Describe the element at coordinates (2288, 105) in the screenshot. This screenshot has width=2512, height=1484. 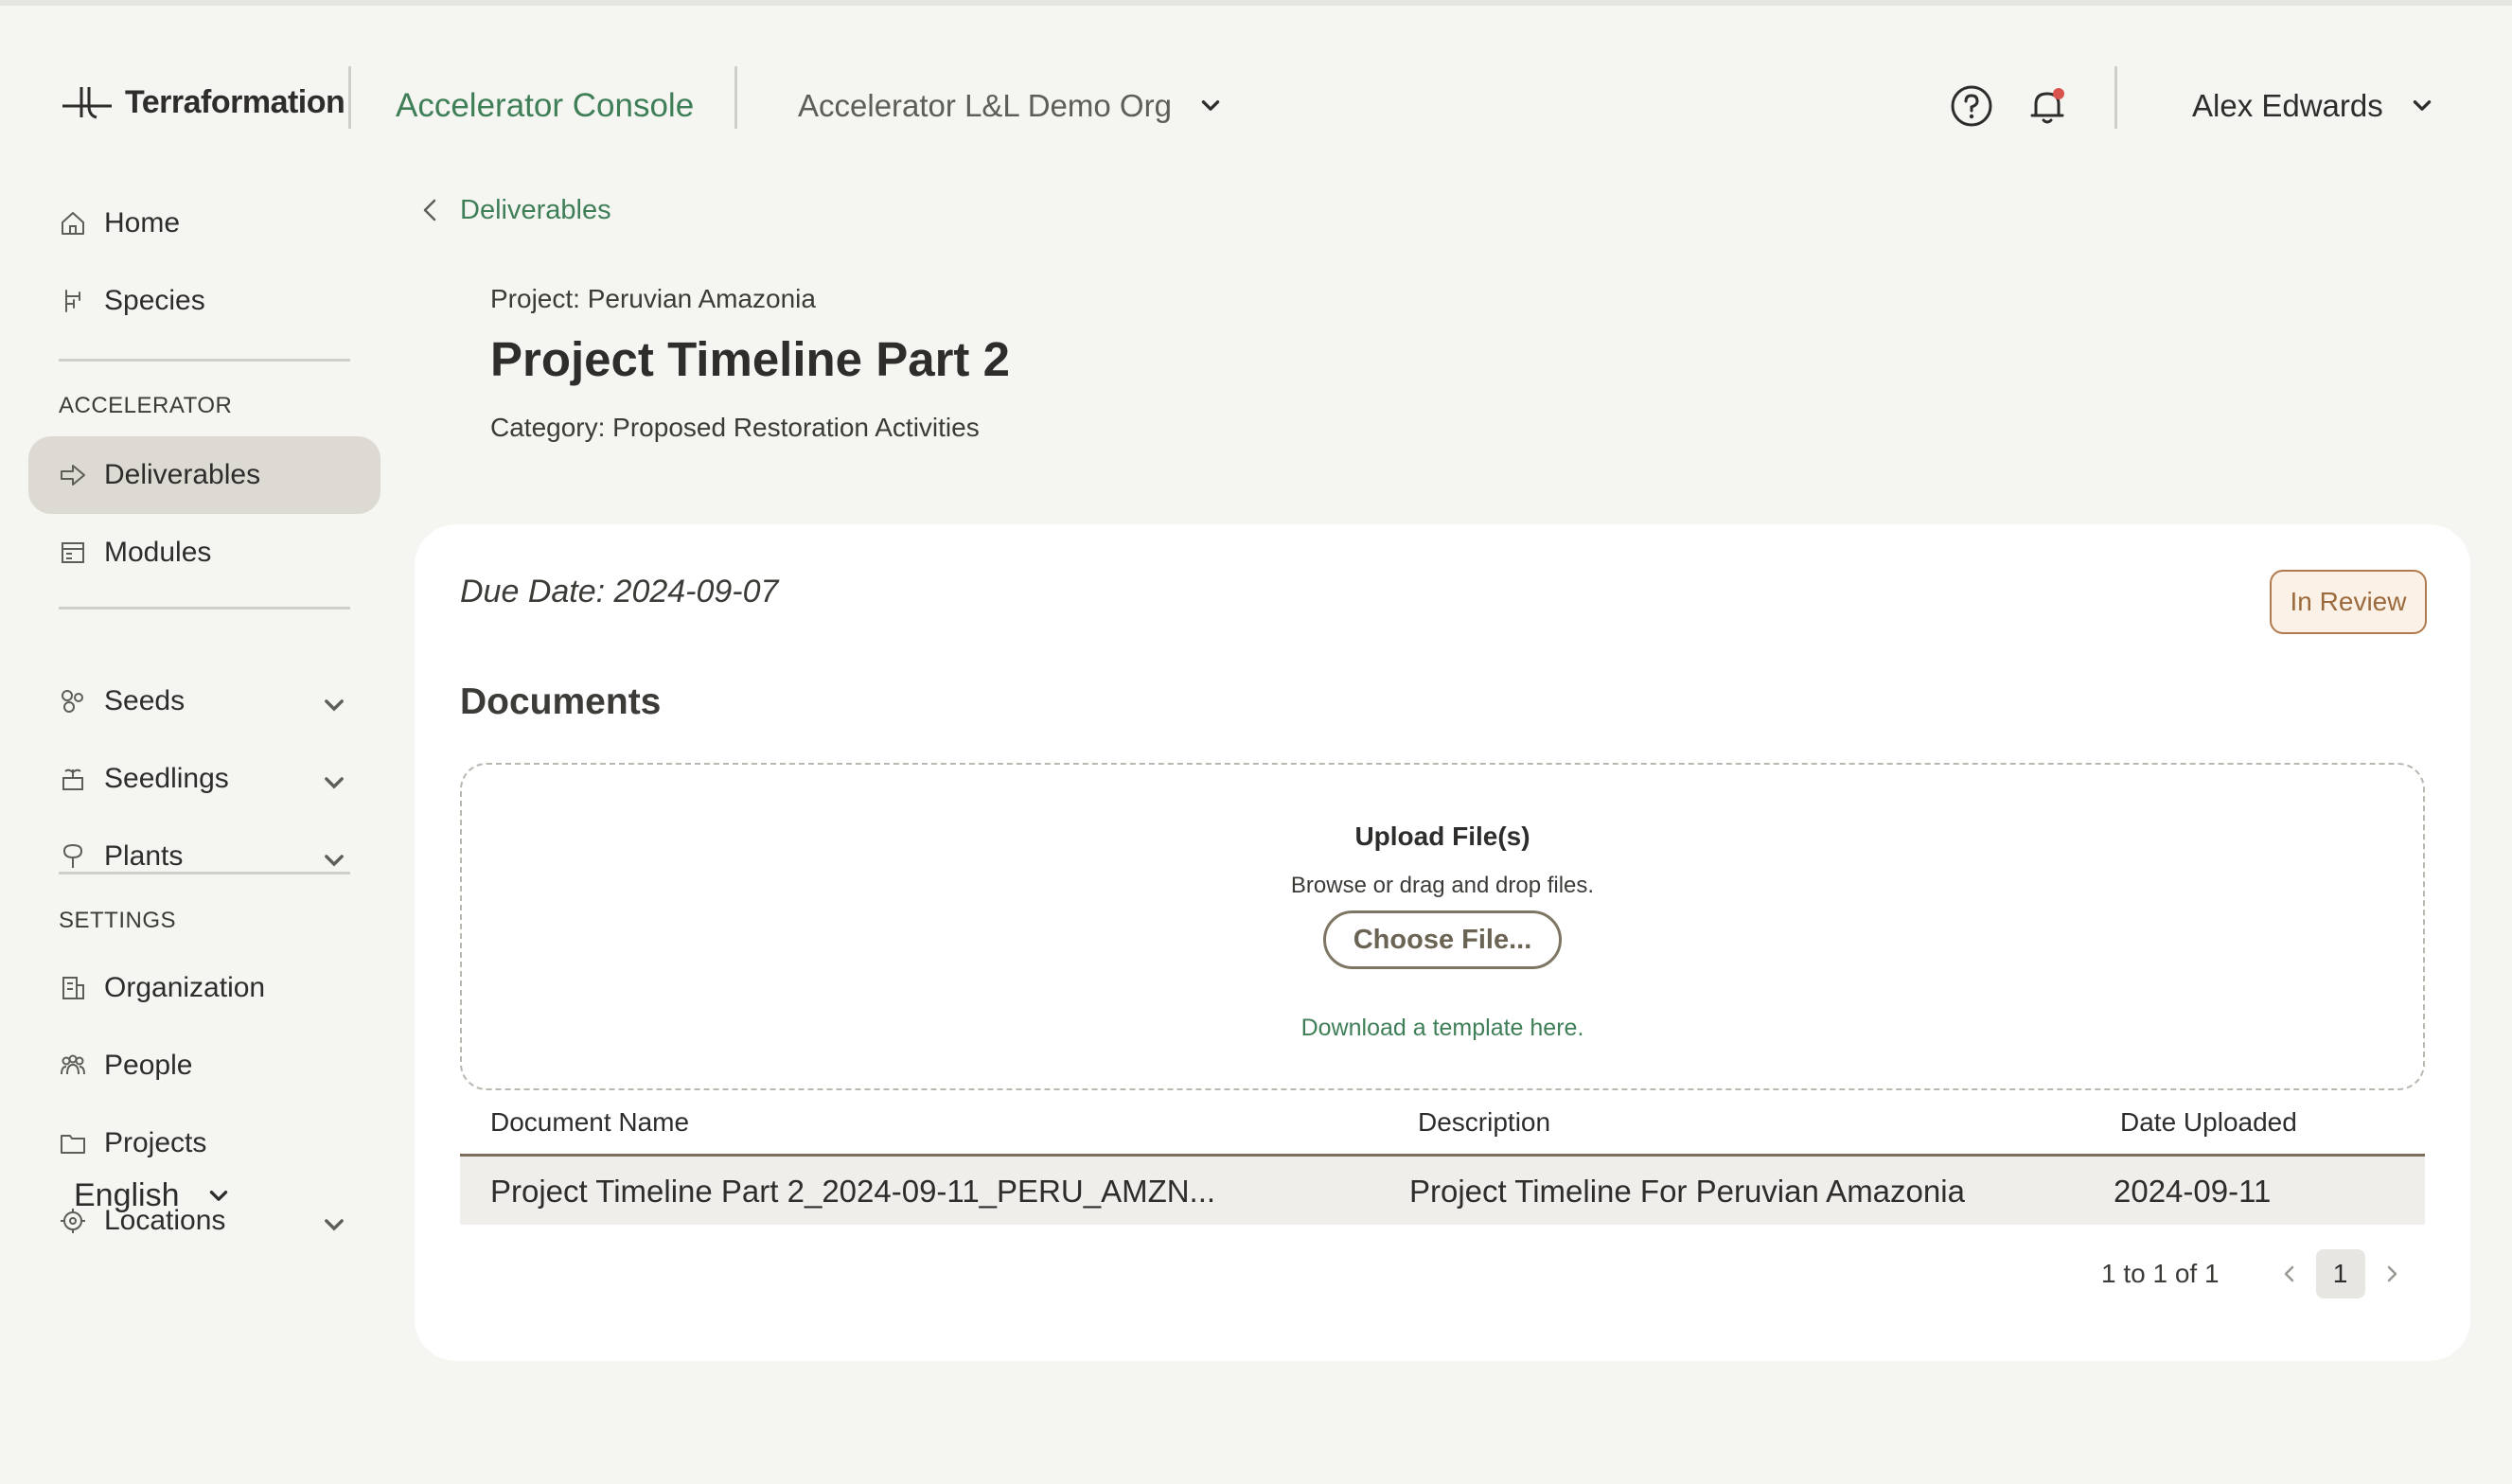
I see `user-name: Alex Edwards` at that location.